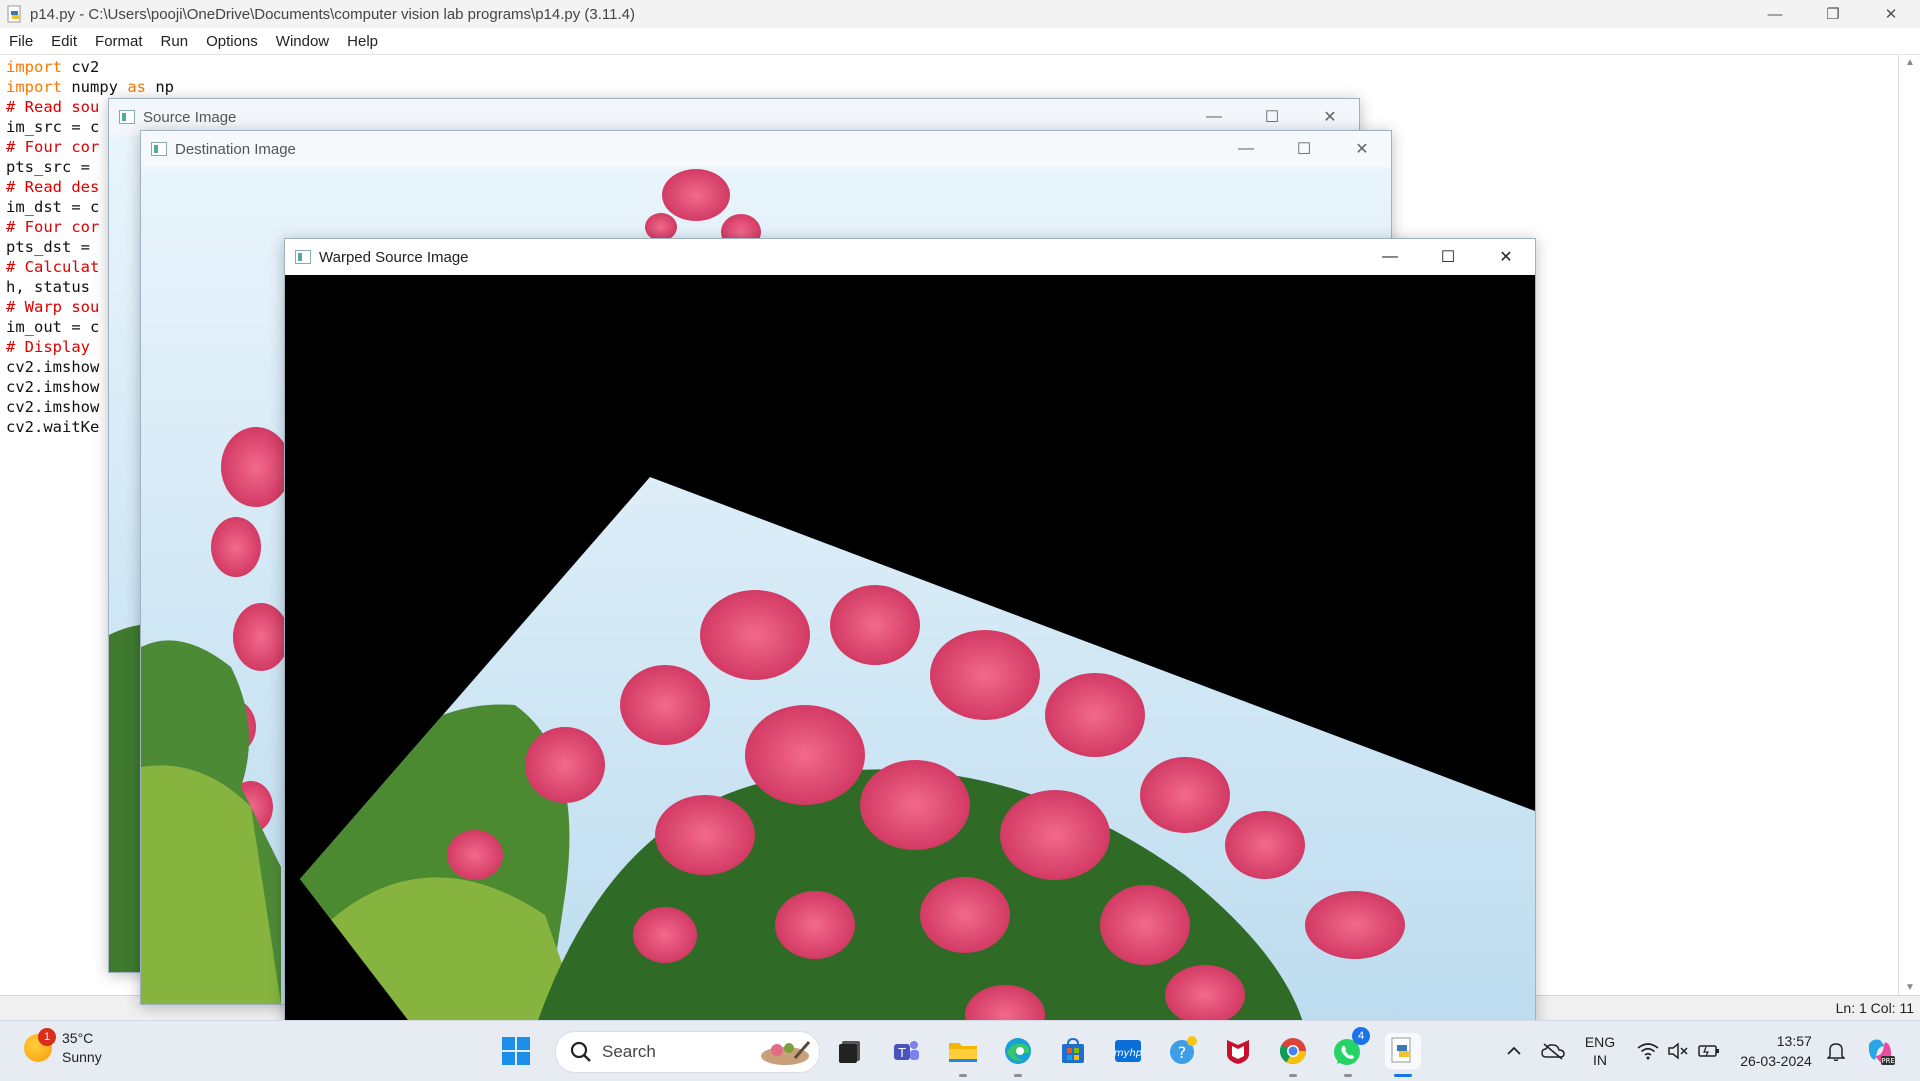 The width and height of the screenshot is (1920, 1081). Describe the element at coordinates (1833, 14) in the screenshot. I see `restore-button: ❐` at that location.